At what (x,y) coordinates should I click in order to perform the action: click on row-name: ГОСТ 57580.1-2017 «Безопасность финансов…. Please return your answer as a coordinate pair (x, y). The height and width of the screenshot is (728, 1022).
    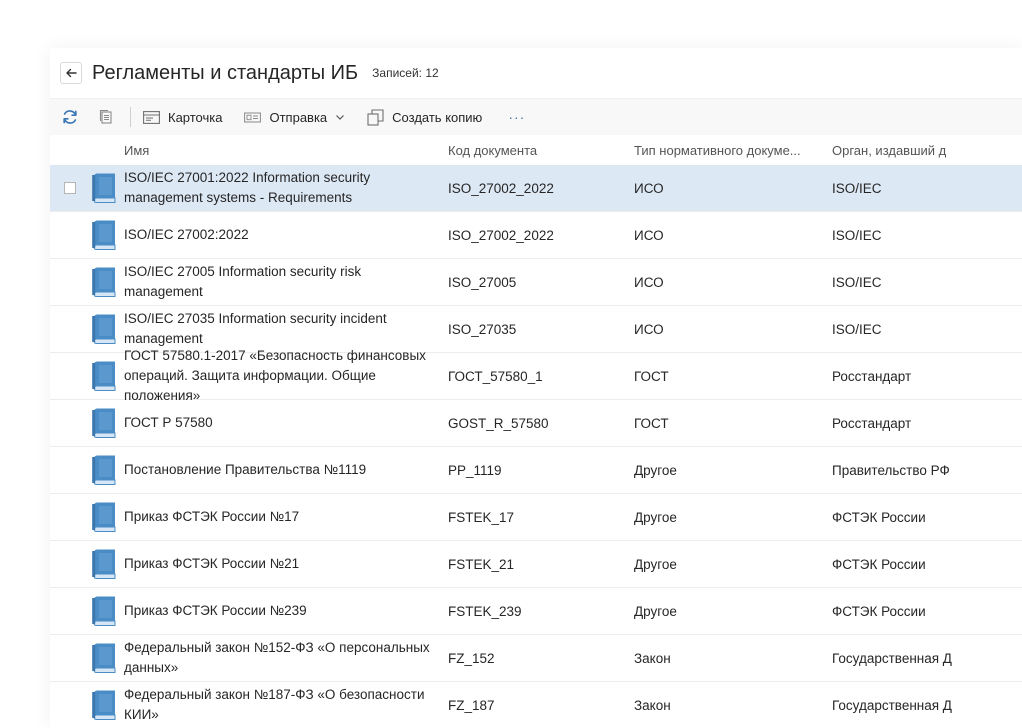
    Looking at the image, I should click on (275, 375).